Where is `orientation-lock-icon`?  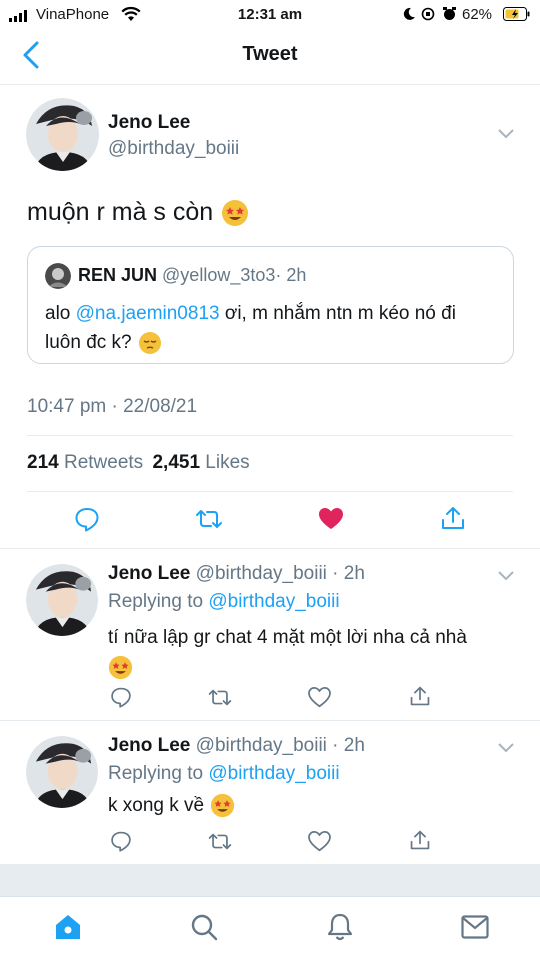 orientation-lock-icon is located at coordinates (428, 14).